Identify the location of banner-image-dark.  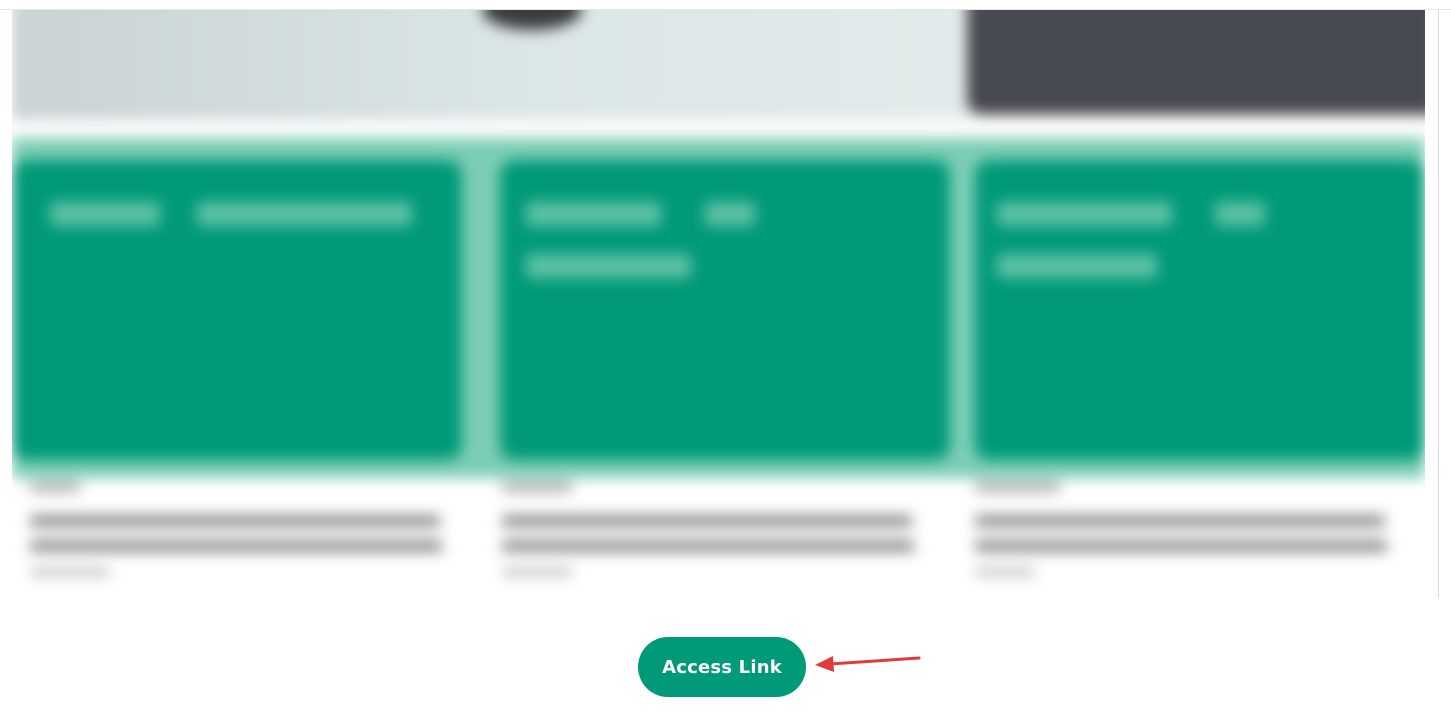
(1196, 62).